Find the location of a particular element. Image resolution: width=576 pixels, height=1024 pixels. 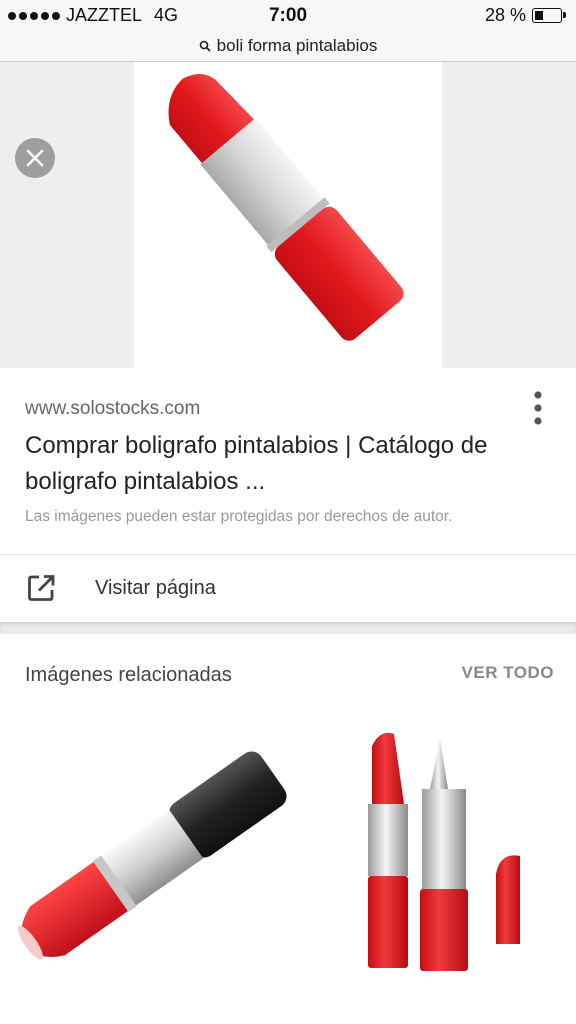

visit-page-button: Visitar página is located at coordinates (288, 588).